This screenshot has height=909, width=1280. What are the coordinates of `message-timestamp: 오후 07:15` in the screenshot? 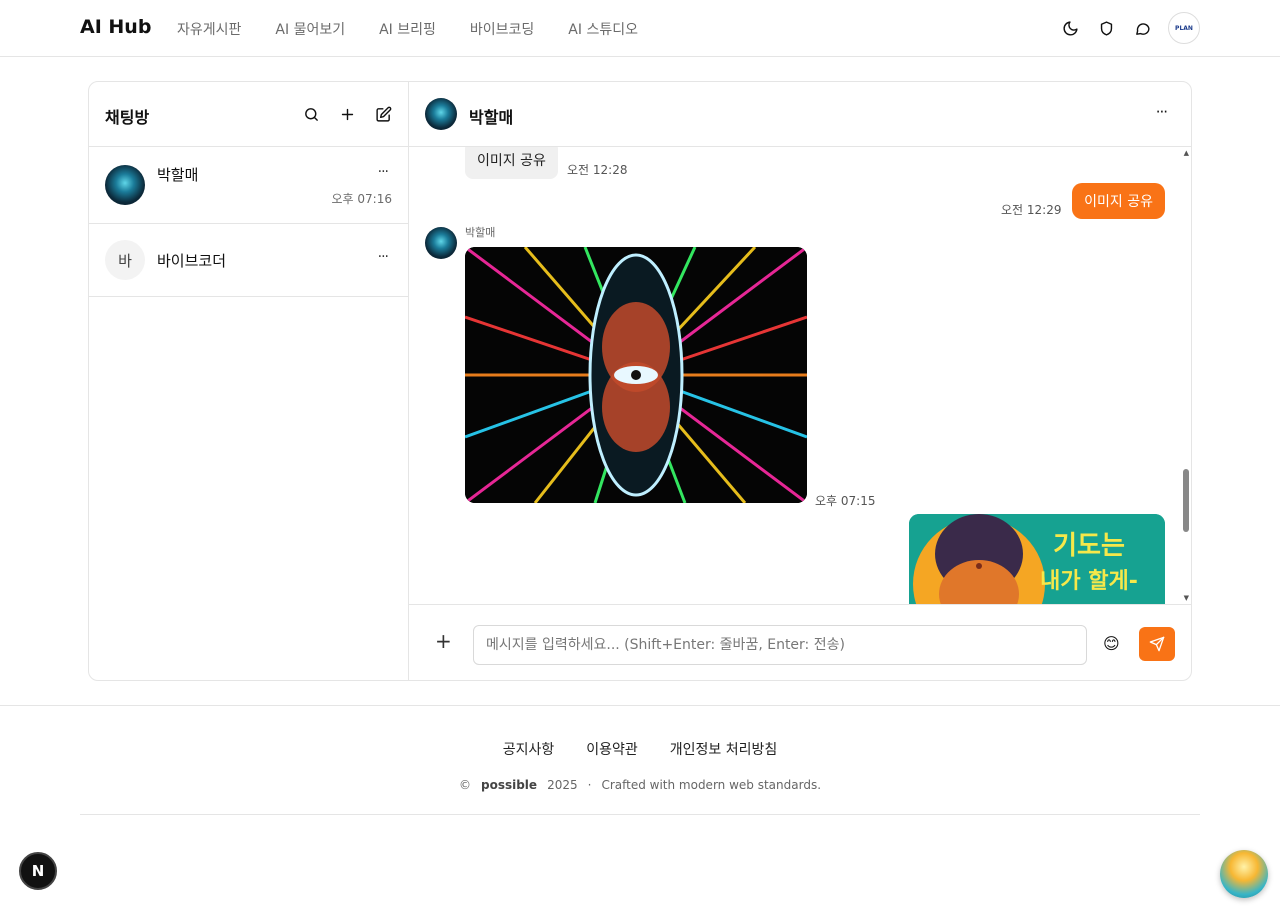 It's located at (845, 501).